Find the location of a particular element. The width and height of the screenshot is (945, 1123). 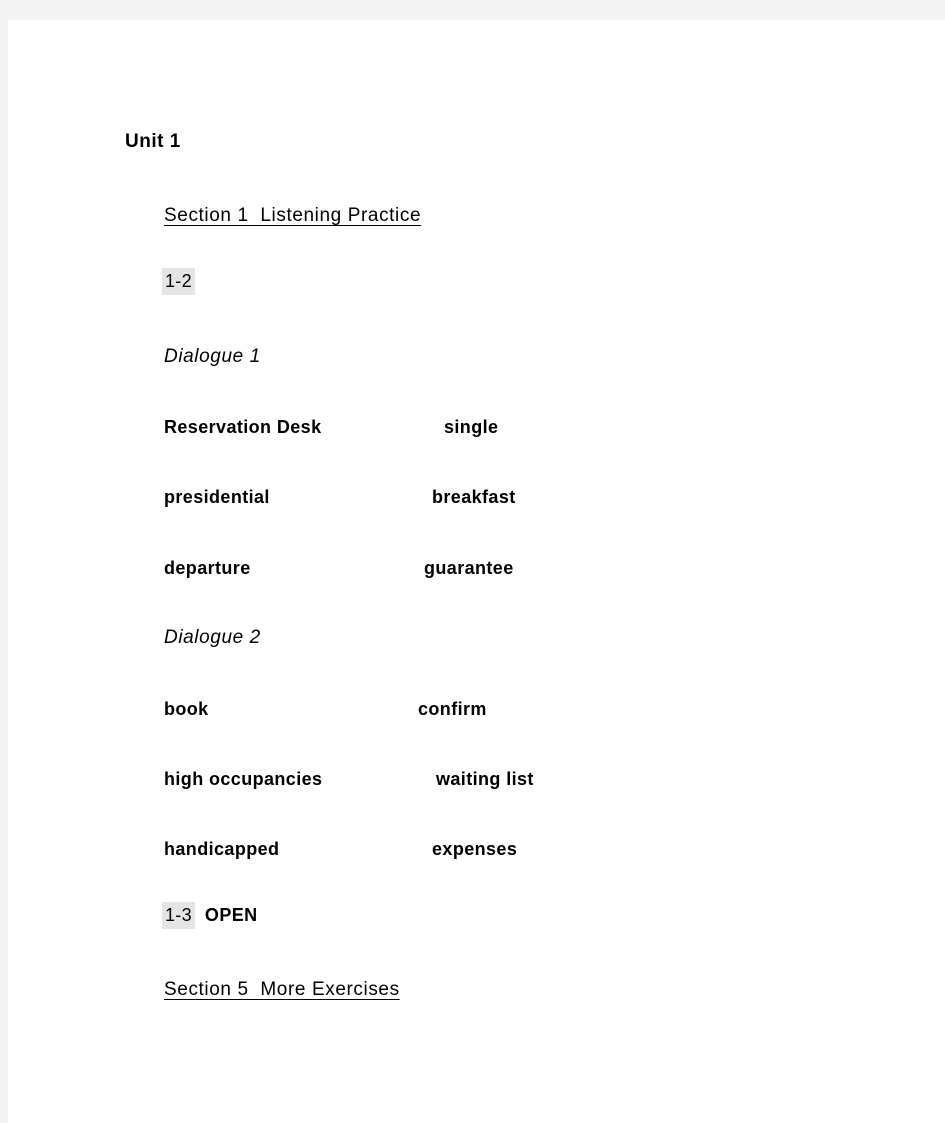

vocab-word-left: Reservation Desk is located at coordinates (243, 427).